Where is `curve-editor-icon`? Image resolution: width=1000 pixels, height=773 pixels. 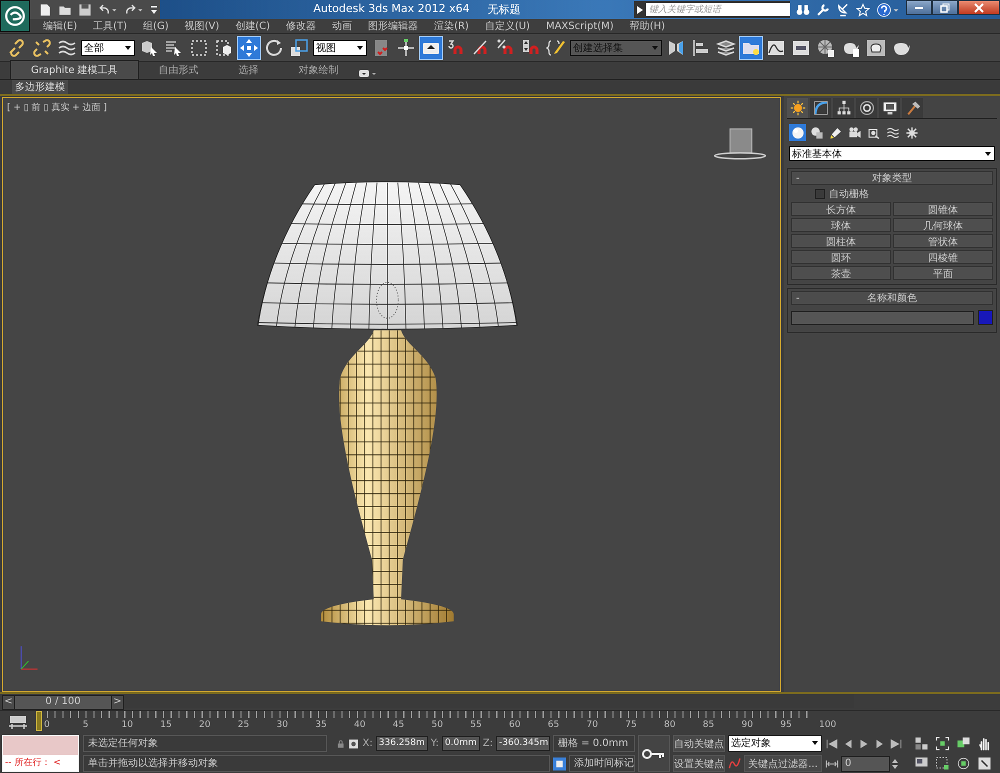 curve-editor-icon is located at coordinates (18, 723).